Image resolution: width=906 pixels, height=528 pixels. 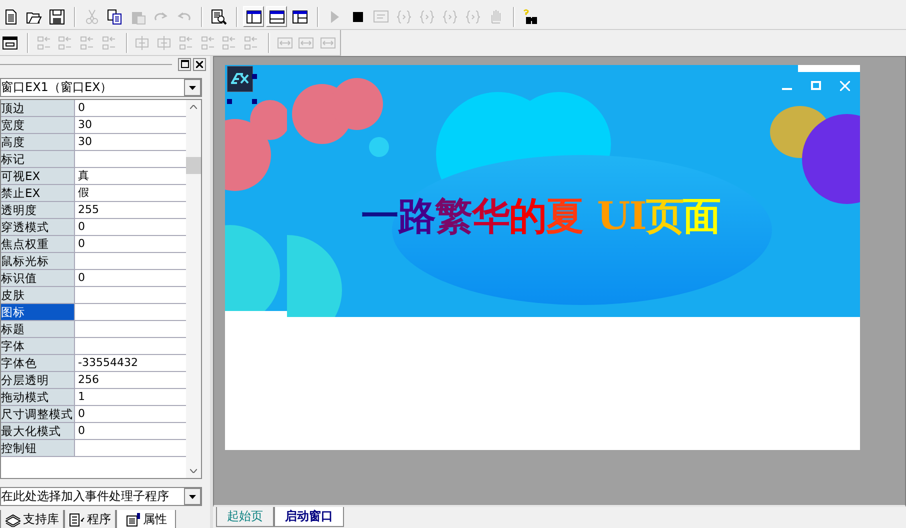 What do you see at coordinates (38, 312) in the screenshot?
I see `property-name: 图标` at bounding box center [38, 312].